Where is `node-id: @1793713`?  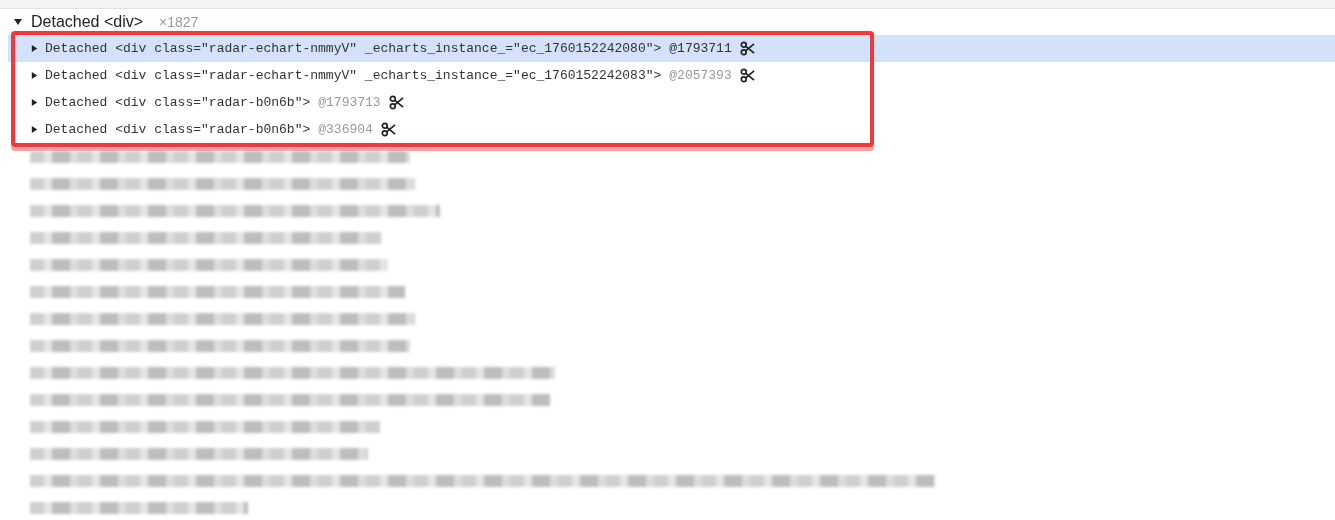 node-id: @1793713 is located at coordinates (349, 102).